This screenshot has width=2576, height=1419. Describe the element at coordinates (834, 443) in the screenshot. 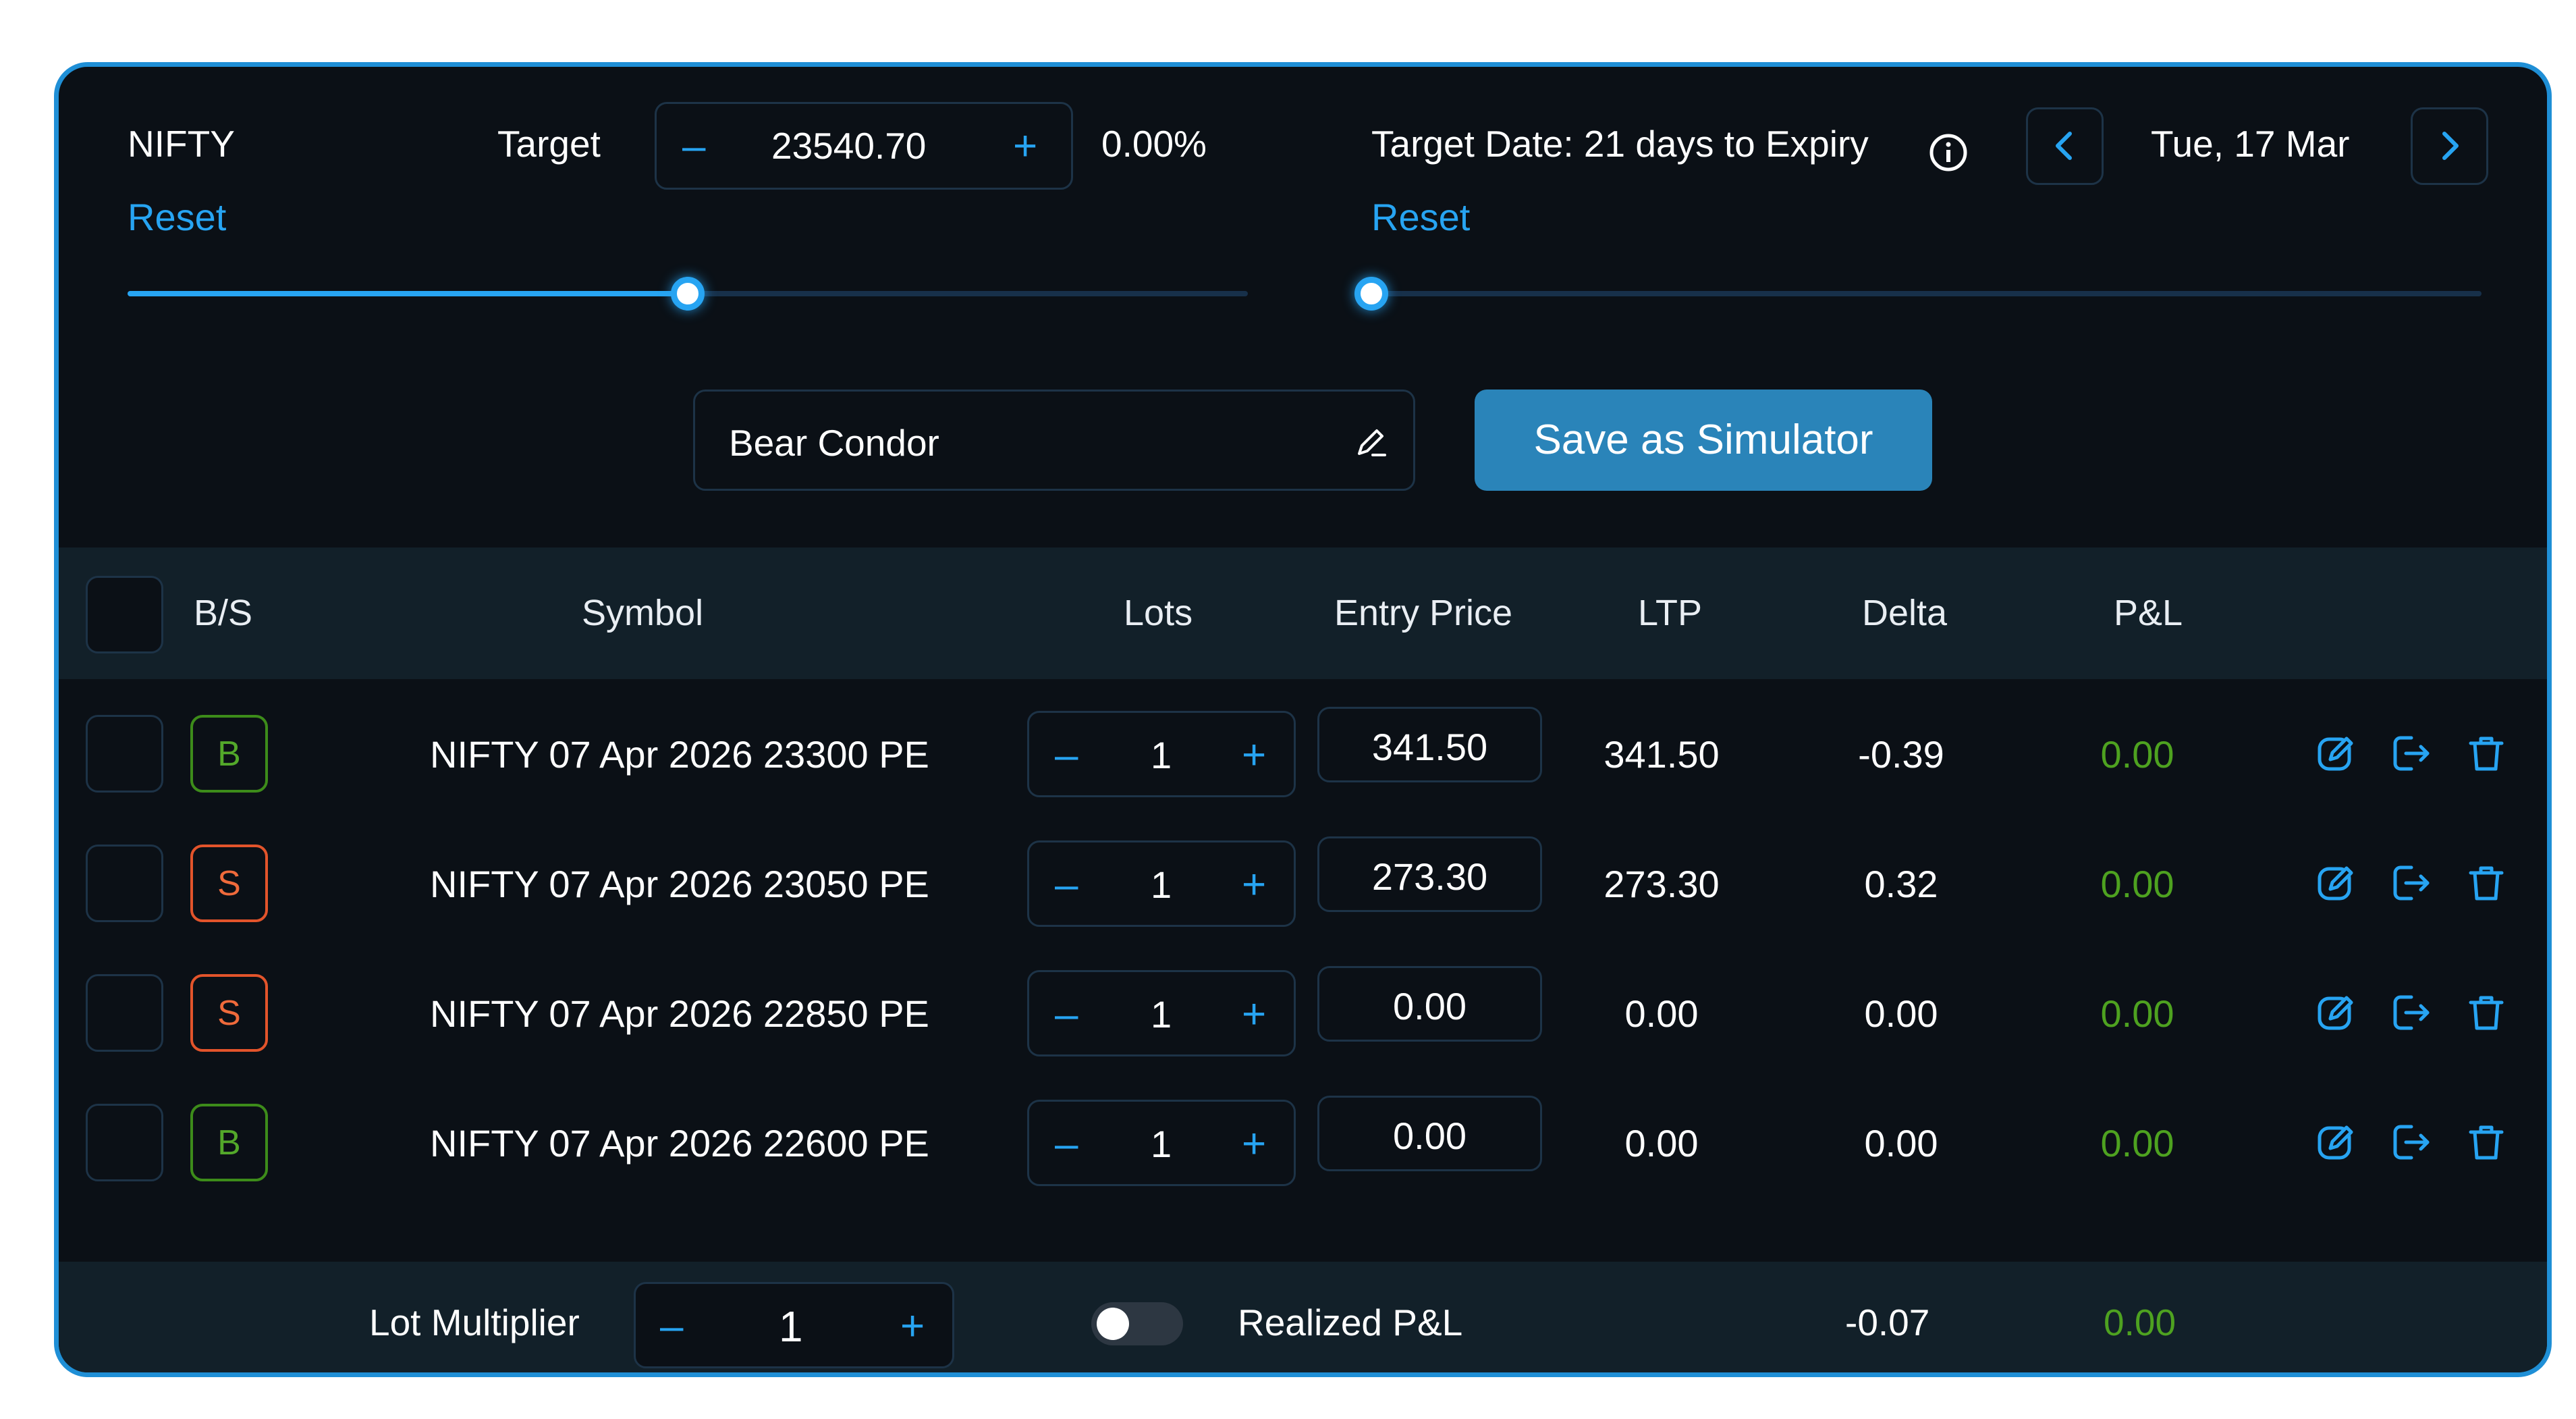

I see `strategy-name-value: Bear Condor` at that location.